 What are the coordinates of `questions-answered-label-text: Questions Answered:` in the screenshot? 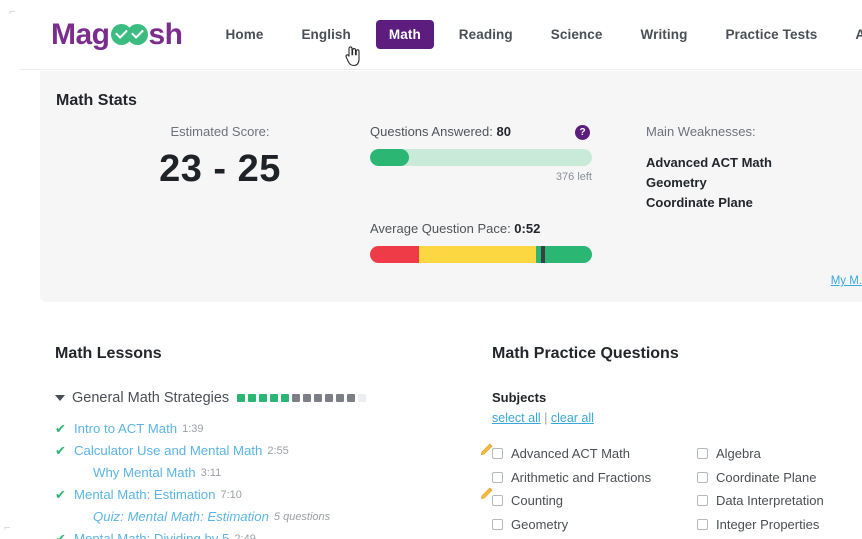 It's located at (433, 131).